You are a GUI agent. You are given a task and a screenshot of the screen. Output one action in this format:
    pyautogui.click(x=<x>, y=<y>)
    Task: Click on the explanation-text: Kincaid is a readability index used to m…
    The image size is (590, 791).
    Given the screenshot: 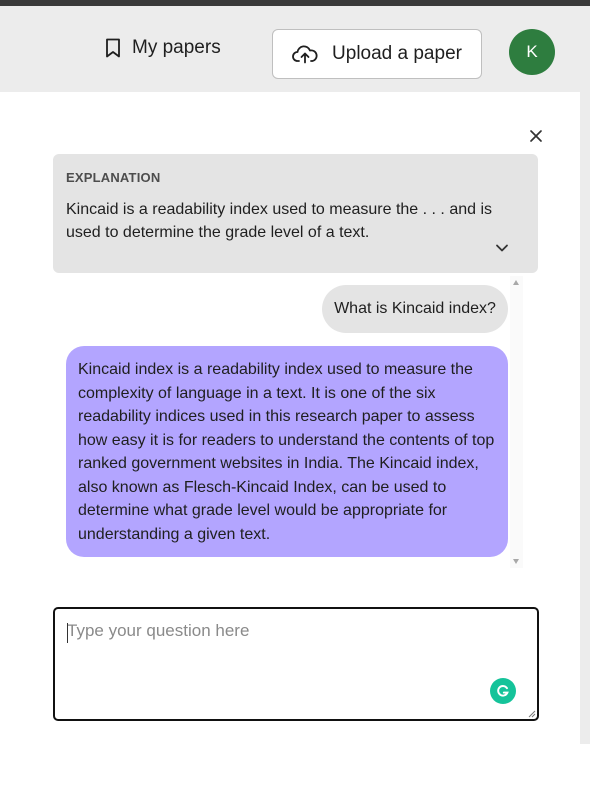 What is the action you would take?
    pyautogui.click(x=279, y=221)
    